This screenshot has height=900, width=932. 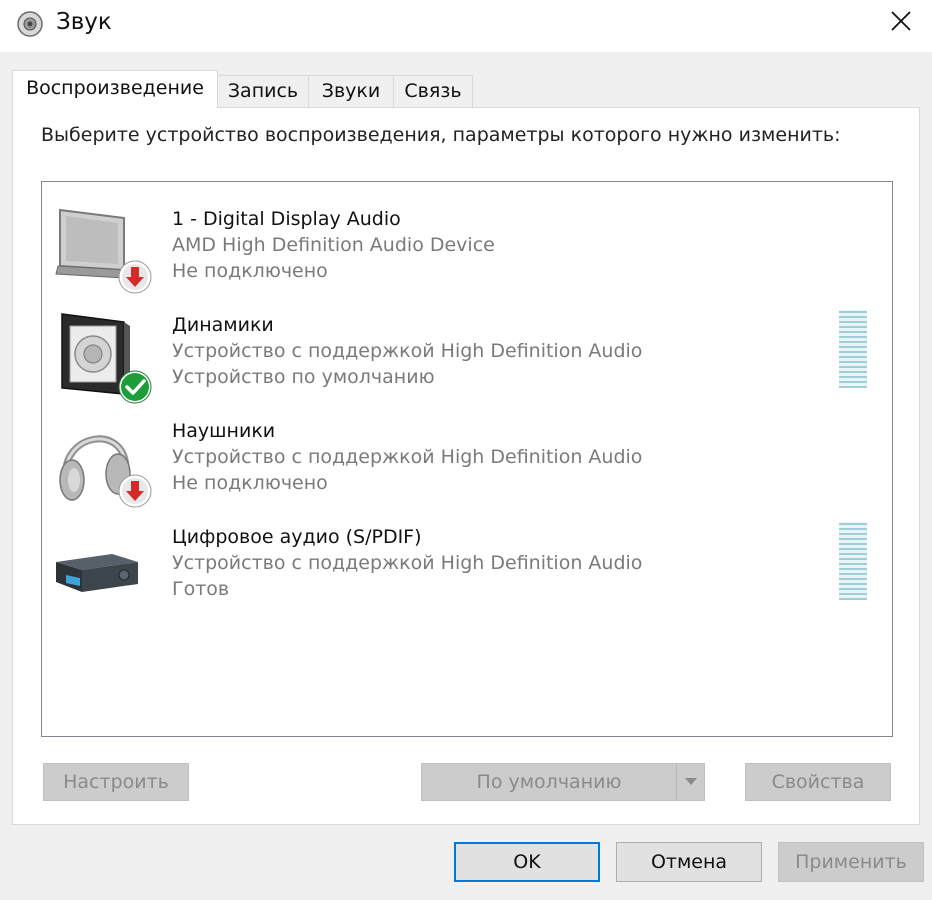 I want to click on close-button, so click(x=901, y=23).